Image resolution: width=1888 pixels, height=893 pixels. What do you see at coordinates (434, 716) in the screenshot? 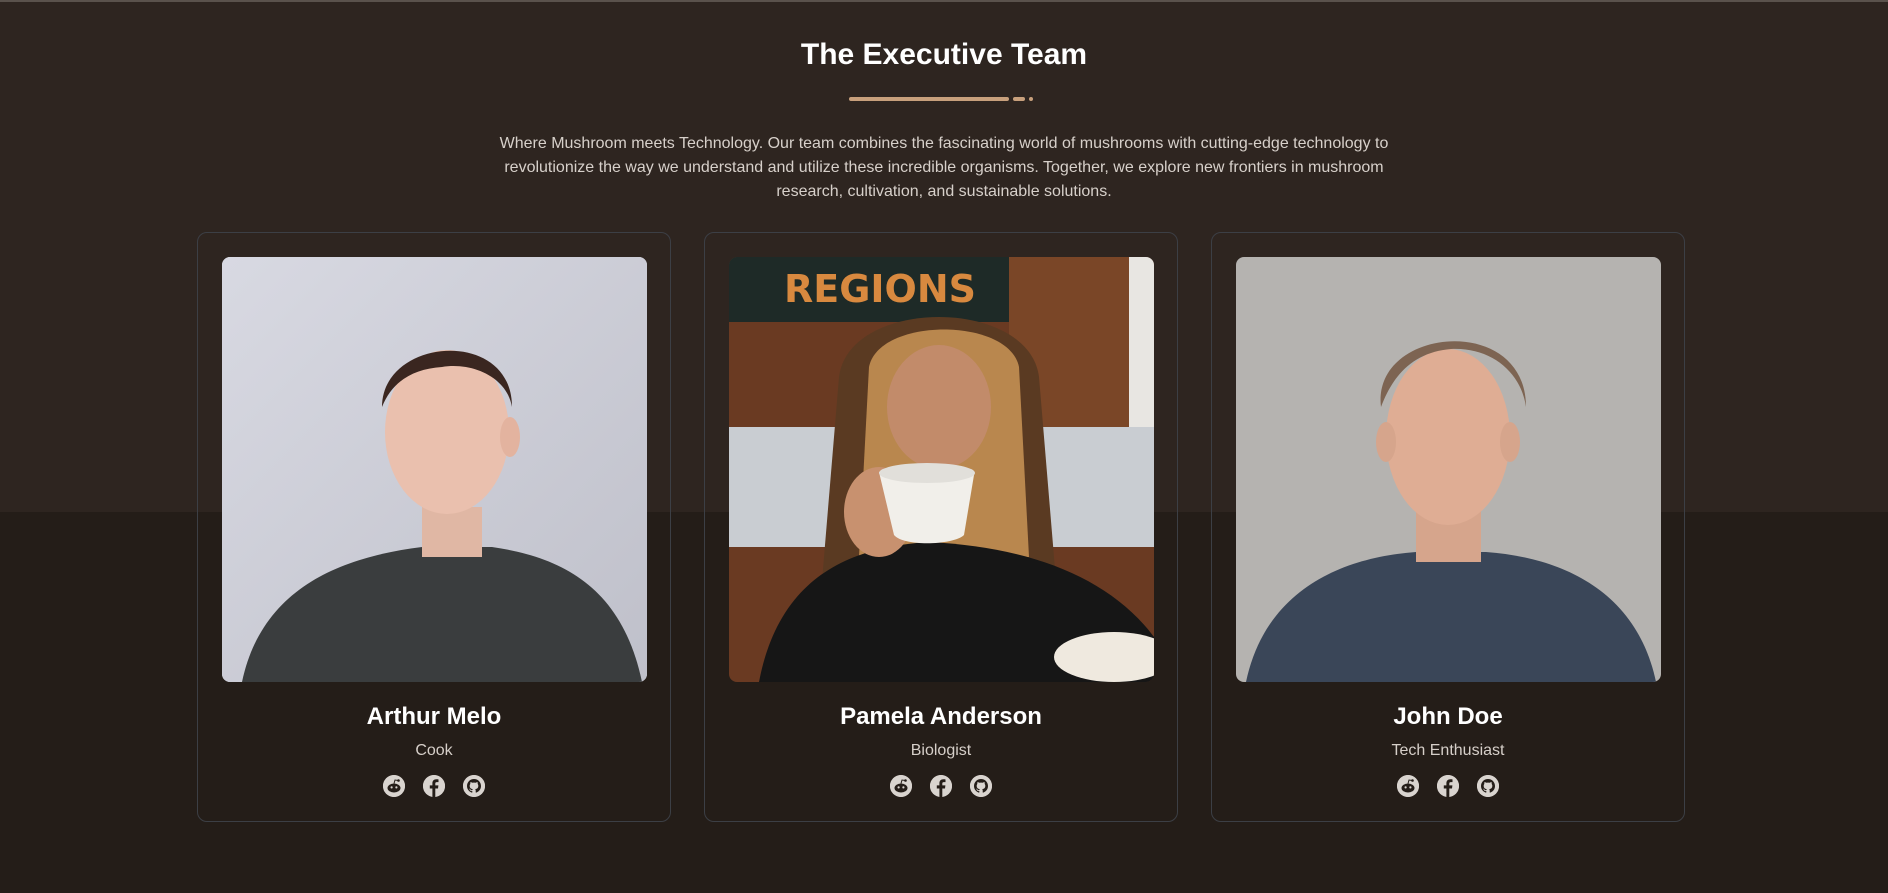
I see `team-member-name: Arthur Melo` at bounding box center [434, 716].